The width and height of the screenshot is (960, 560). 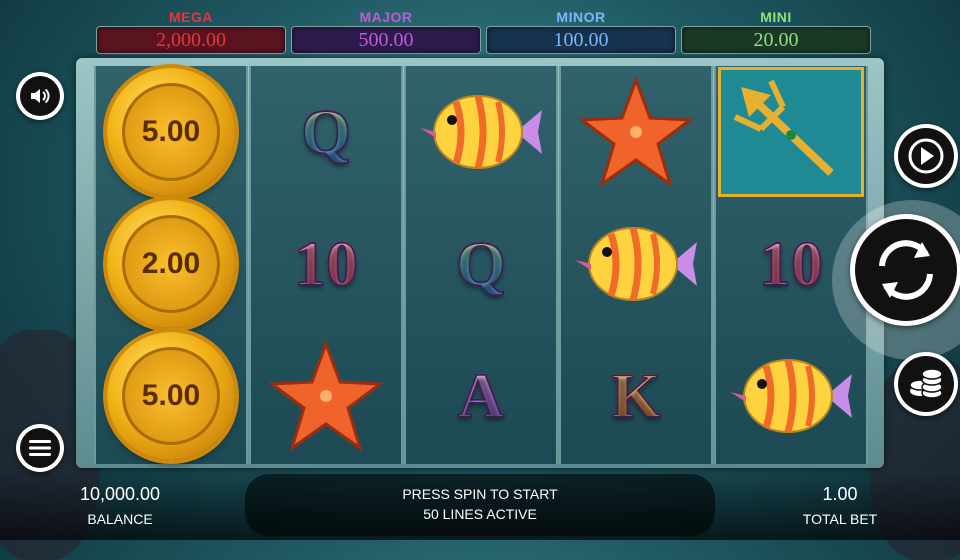 I want to click on jackpot-3: MINI 20.00, so click(x=776, y=32).